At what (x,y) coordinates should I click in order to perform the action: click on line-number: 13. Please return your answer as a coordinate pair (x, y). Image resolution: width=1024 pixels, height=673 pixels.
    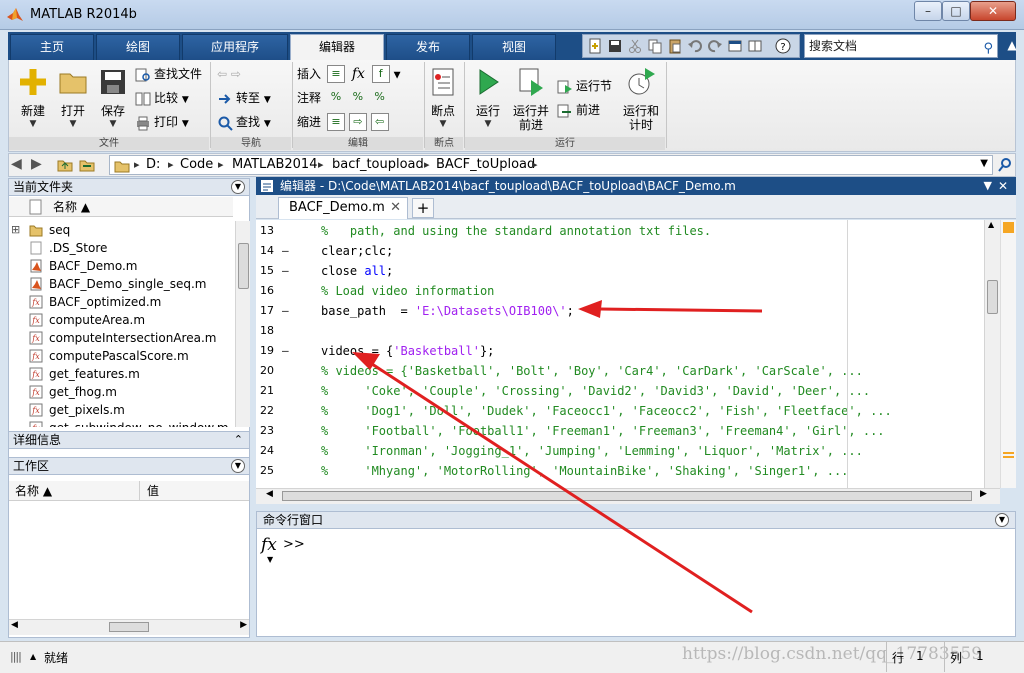
    Looking at the image, I should click on (270, 231).